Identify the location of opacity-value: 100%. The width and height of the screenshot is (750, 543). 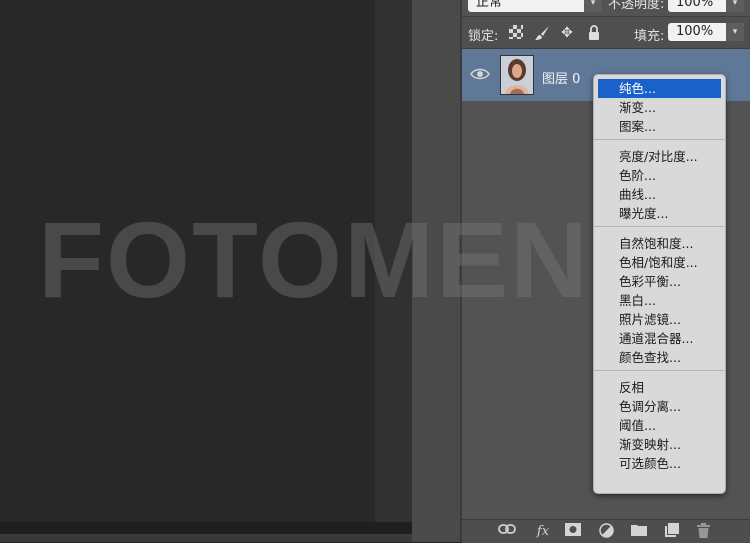
(695, 5).